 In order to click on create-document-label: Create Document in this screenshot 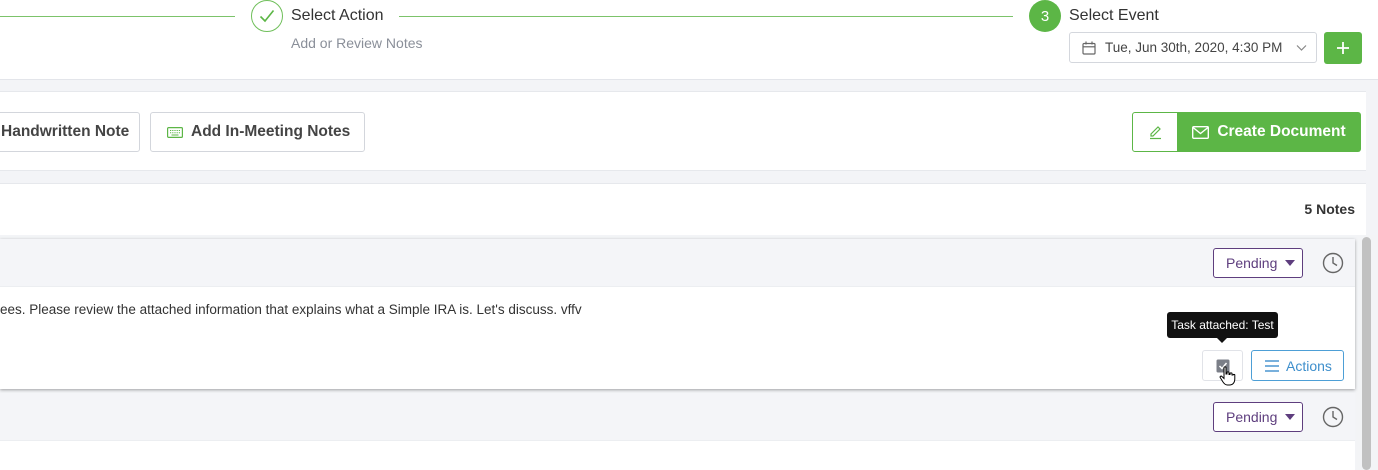, I will do `click(1281, 131)`.